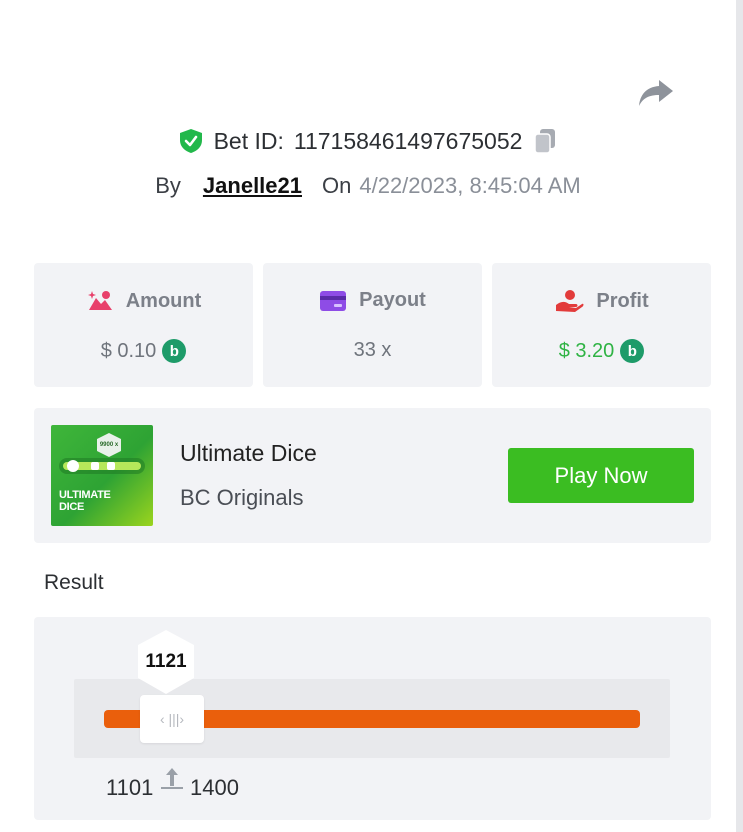 The image size is (743, 832). I want to click on scrollbar-track, so click(739, 416).